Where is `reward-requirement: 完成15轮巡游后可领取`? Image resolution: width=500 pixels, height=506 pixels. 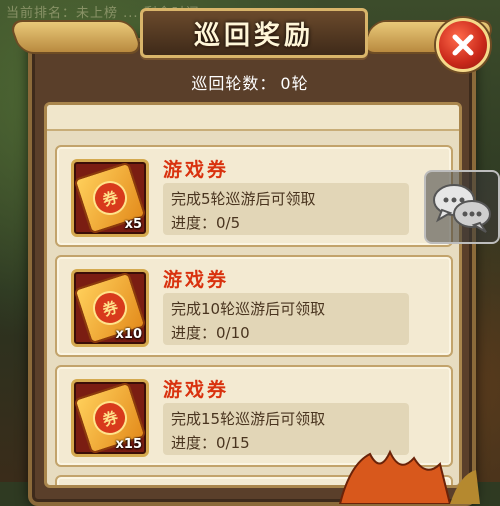
reward-requirement: 完成15轮巡游后可领取 is located at coordinates (248, 419).